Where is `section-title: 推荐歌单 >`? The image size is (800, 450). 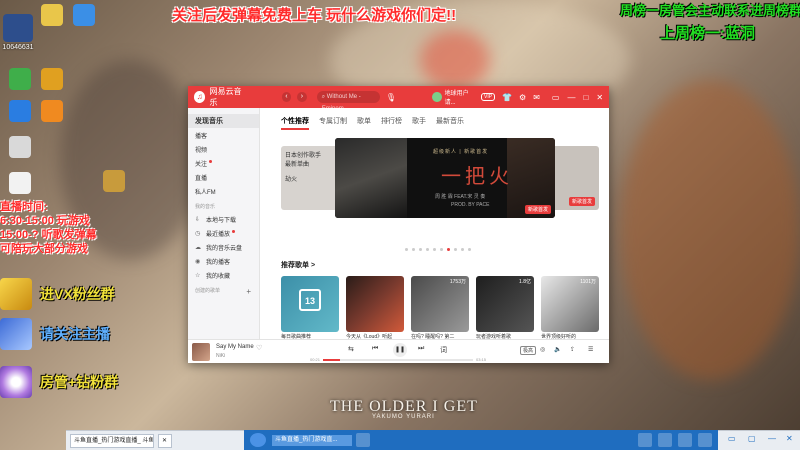 section-title: 推荐歌单 > is located at coordinates (298, 265).